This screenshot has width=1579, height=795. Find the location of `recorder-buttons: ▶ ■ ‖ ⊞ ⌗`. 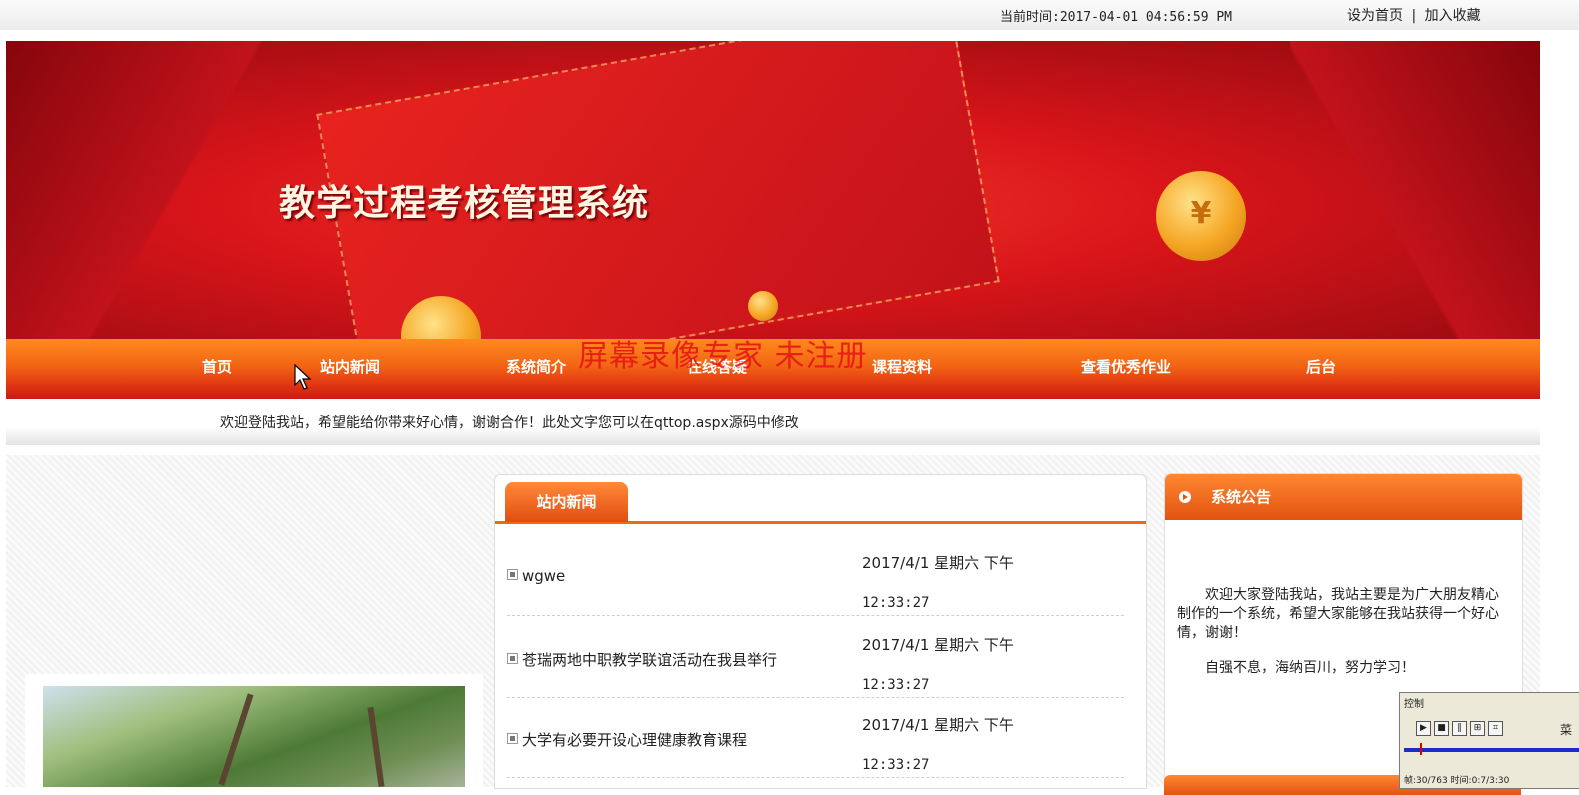

recorder-buttons: ▶ ■ ‖ ⊞ ⌗ is located at coordinates (1461, 728).